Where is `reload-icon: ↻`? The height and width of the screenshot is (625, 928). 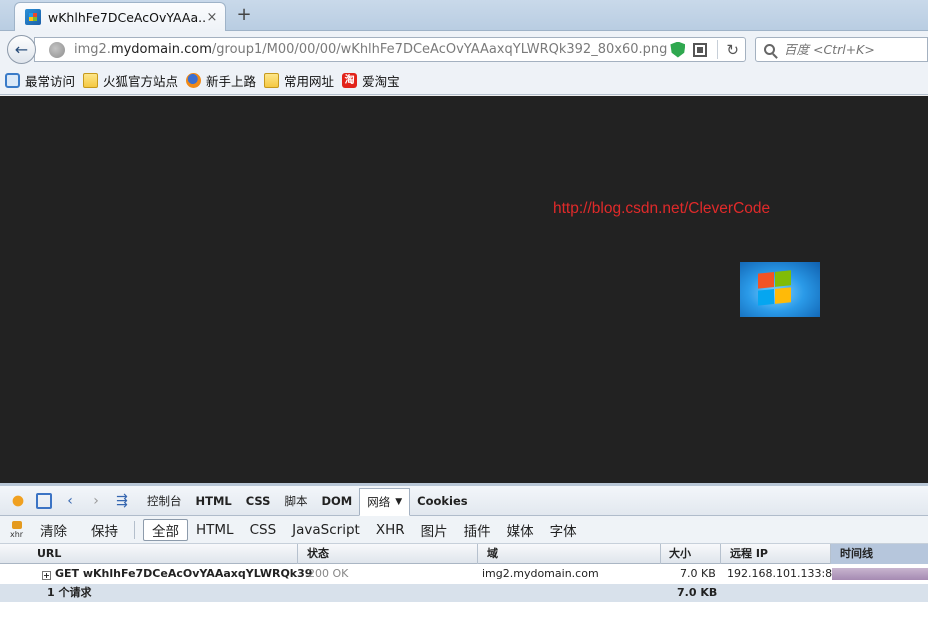
reload-icon: ↻ is located at coordinates (732, 50).